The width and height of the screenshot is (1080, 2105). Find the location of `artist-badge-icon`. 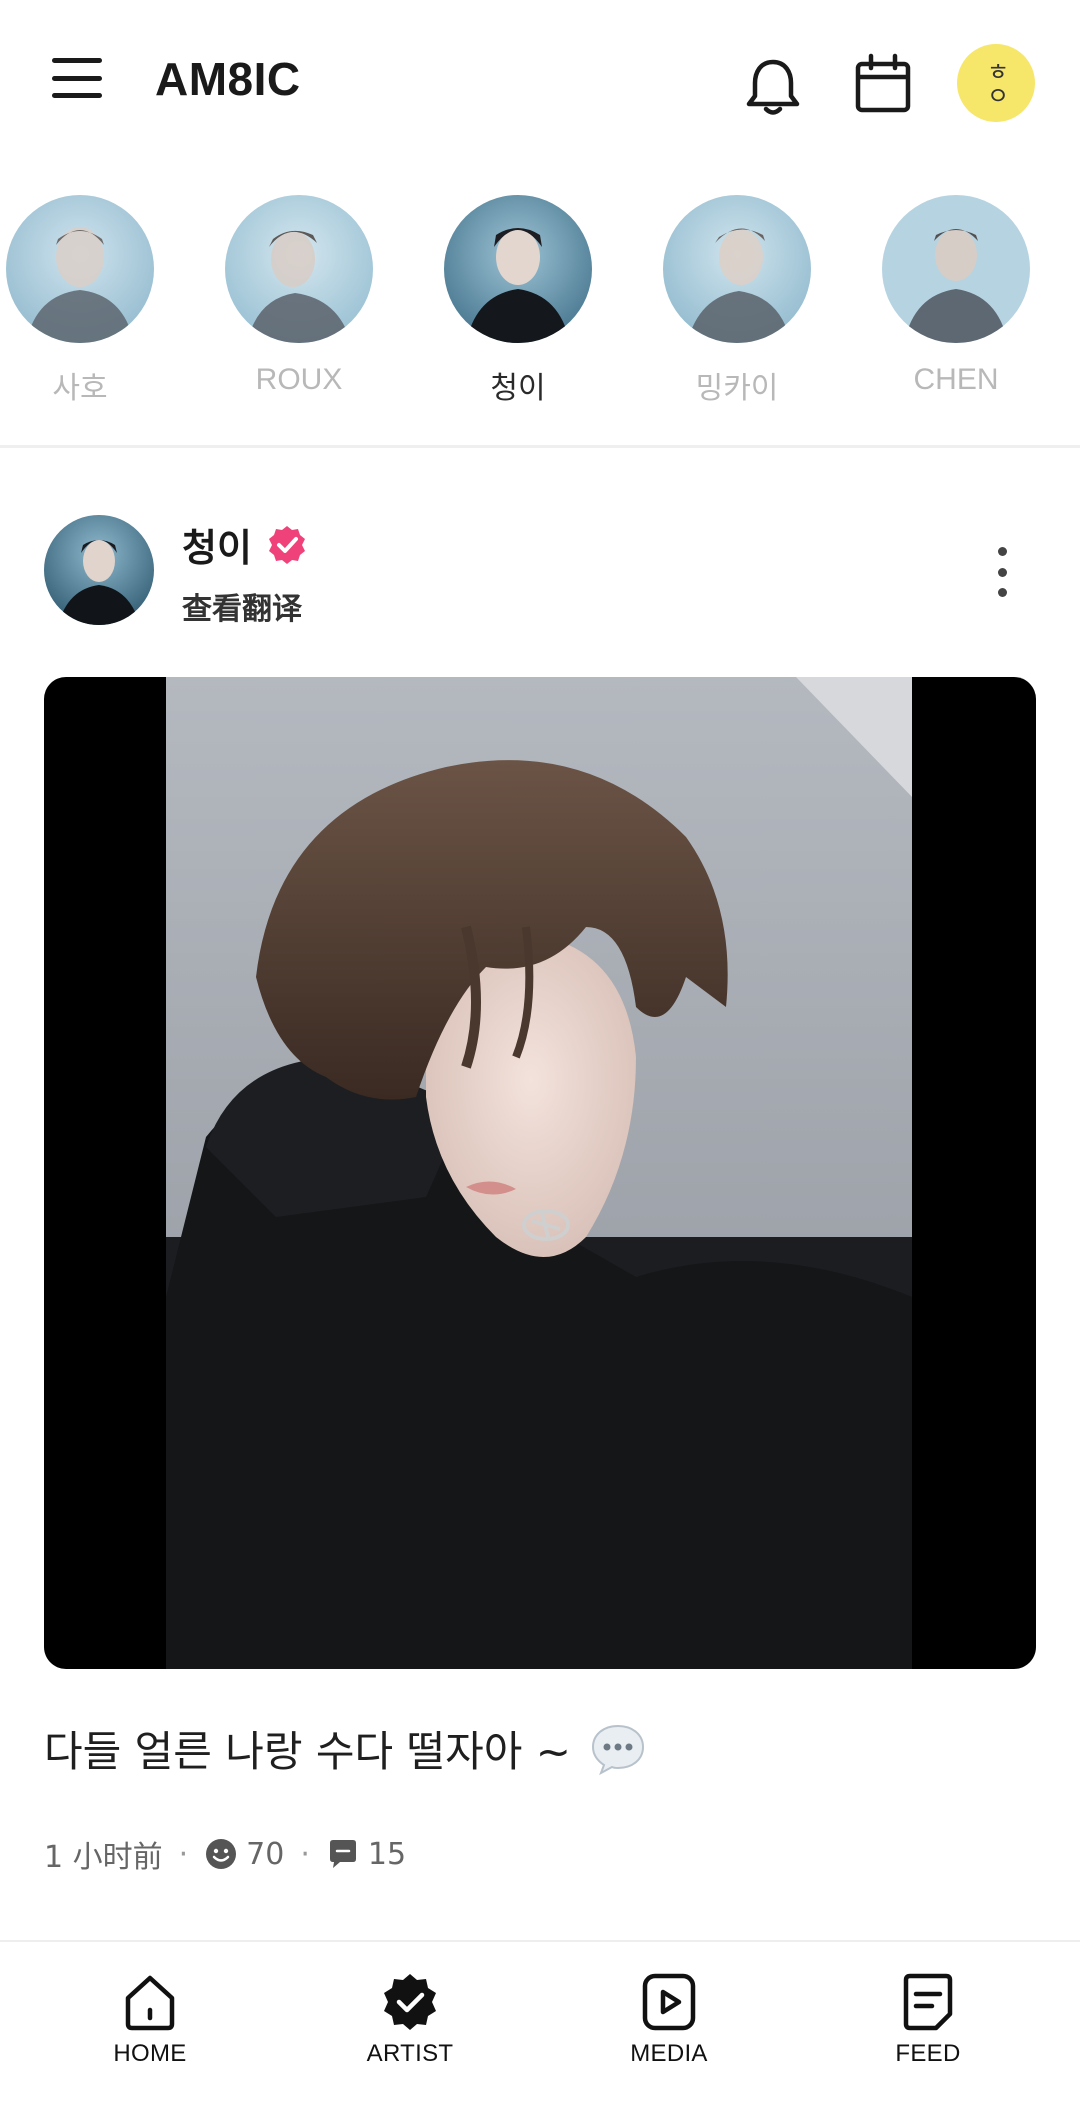

artist-badge-icon is located at coordinates (410, 2002).